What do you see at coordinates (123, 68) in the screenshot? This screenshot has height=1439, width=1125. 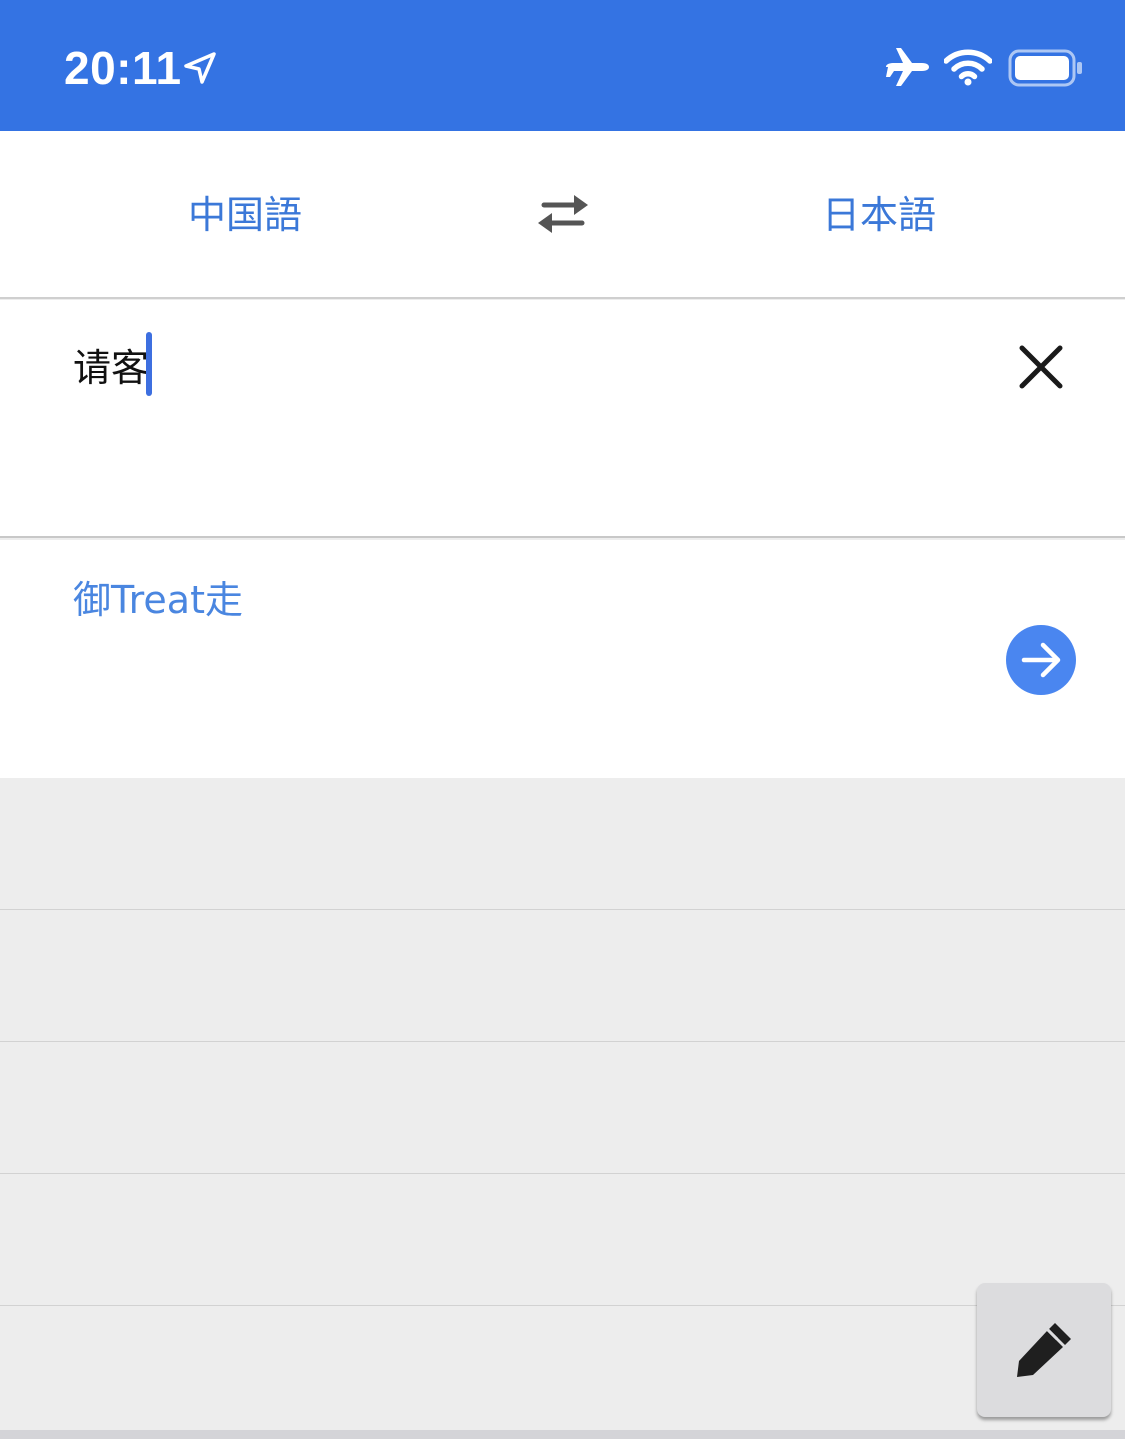 I see `status-time: 20:11` at bounding box center [123, 68].